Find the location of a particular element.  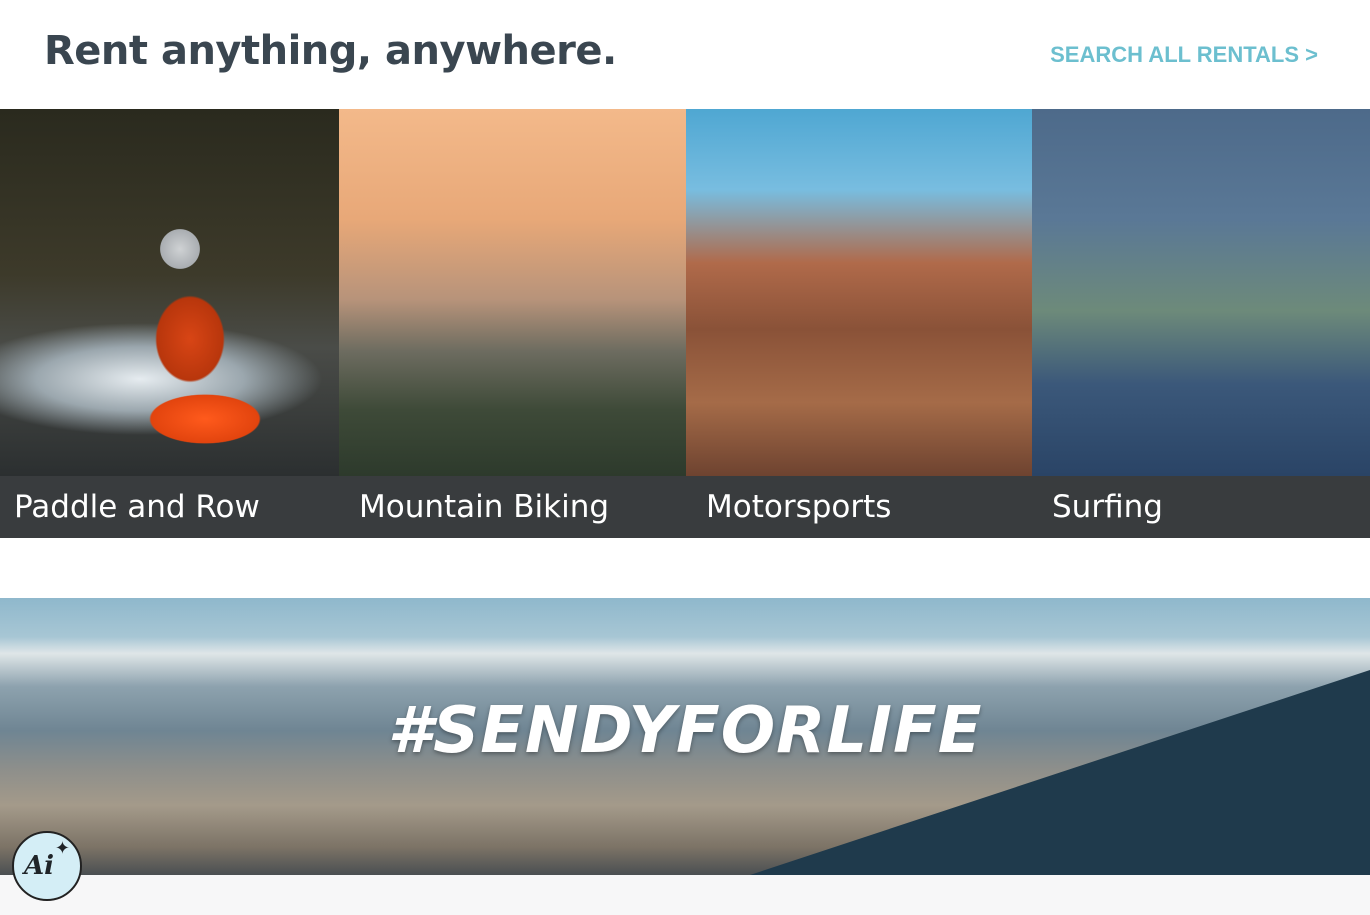

search-all-rentals-link: SEARCH ALL RENTALS > is located at coordinates (1184, 55).